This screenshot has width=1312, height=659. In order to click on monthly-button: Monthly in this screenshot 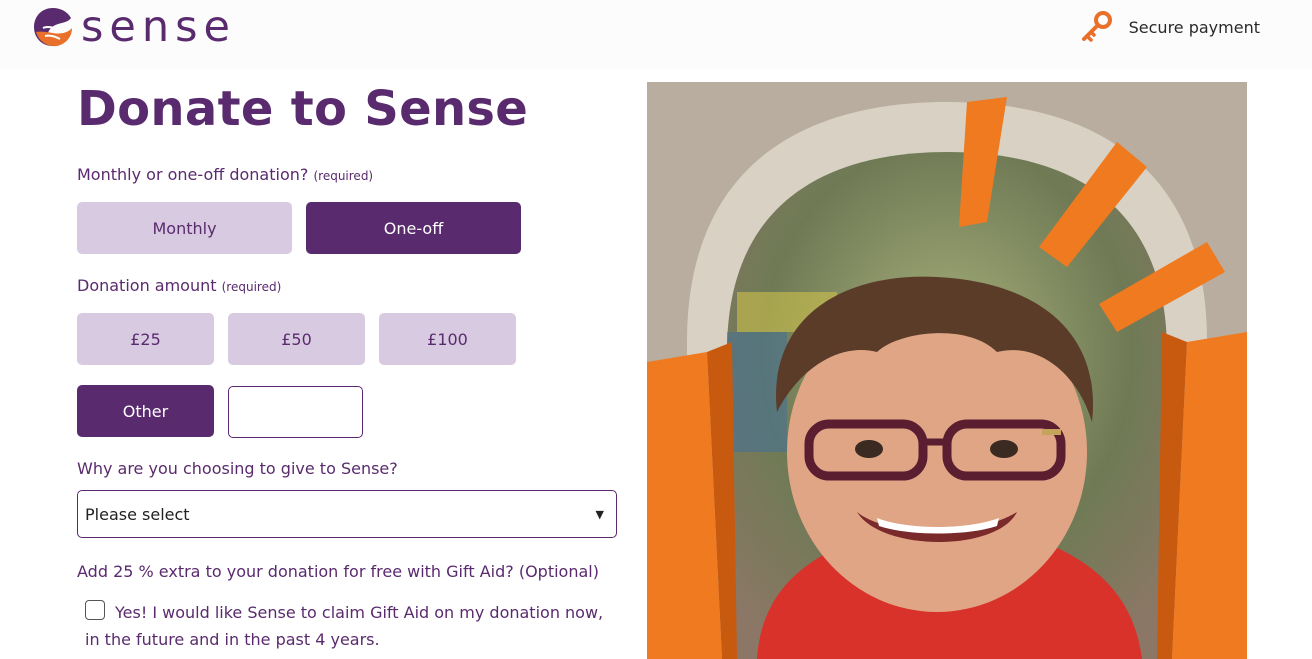, I will do `click(184, 228)`.